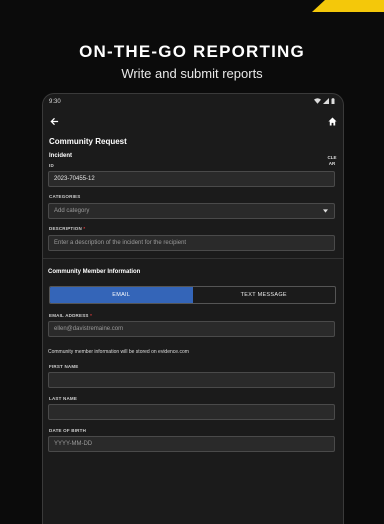 The image size is (384, 524). I want to click on tab-text-message: TEXT MESSAGE, so click(264, 295).